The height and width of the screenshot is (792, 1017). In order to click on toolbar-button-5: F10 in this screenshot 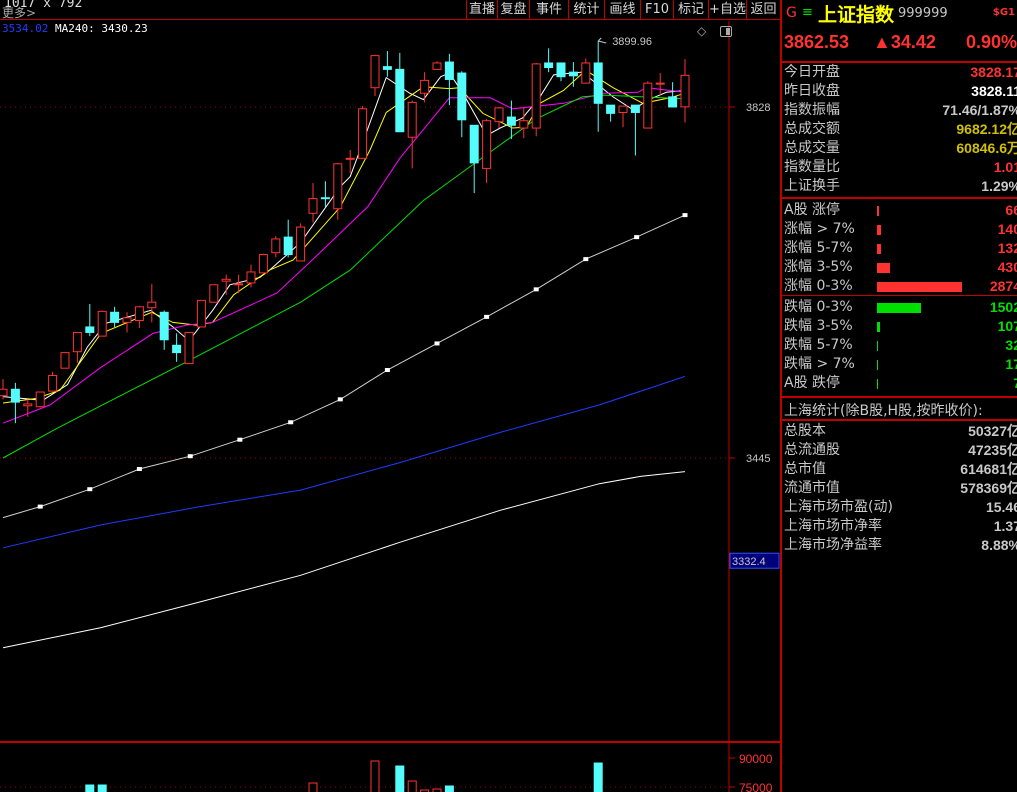, I will do `click(656, 10)`.